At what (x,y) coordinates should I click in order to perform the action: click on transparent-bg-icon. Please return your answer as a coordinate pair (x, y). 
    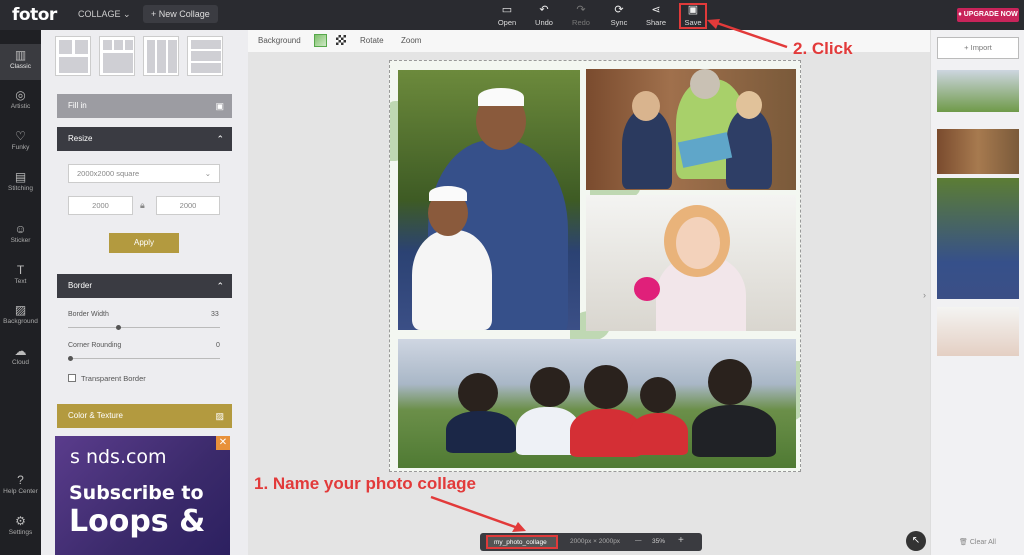
    Looking at the image, I should click on (341, 40).